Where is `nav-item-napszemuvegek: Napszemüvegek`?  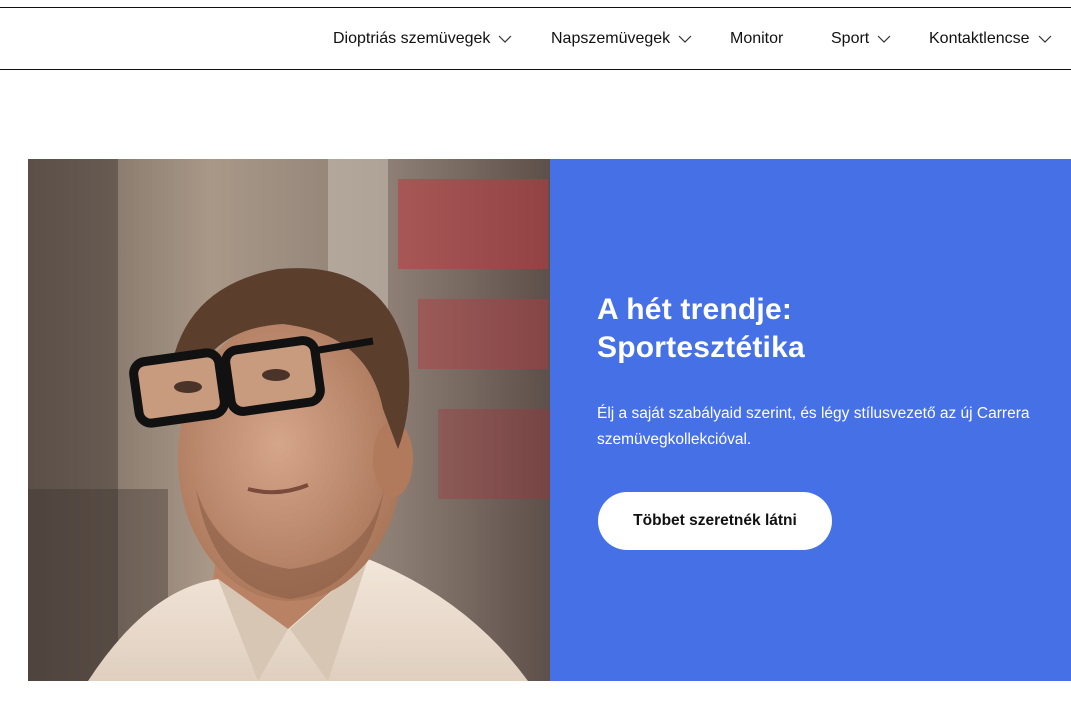 nav-item-napszemuvegek: Napszemüvegek is located at coordinates (621, 39).